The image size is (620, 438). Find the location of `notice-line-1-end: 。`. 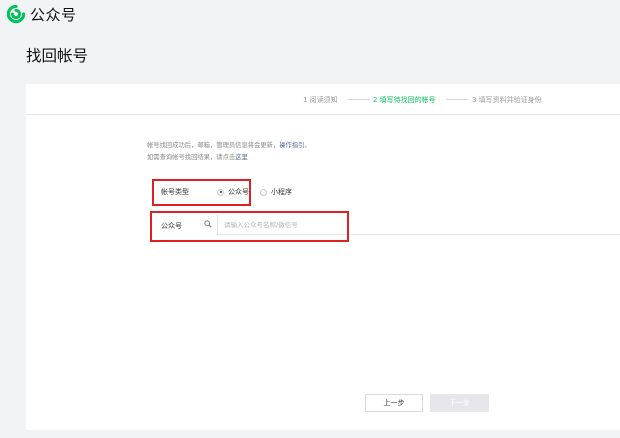

notice-line-1-end: 。 is located at coordinates (307, 145).